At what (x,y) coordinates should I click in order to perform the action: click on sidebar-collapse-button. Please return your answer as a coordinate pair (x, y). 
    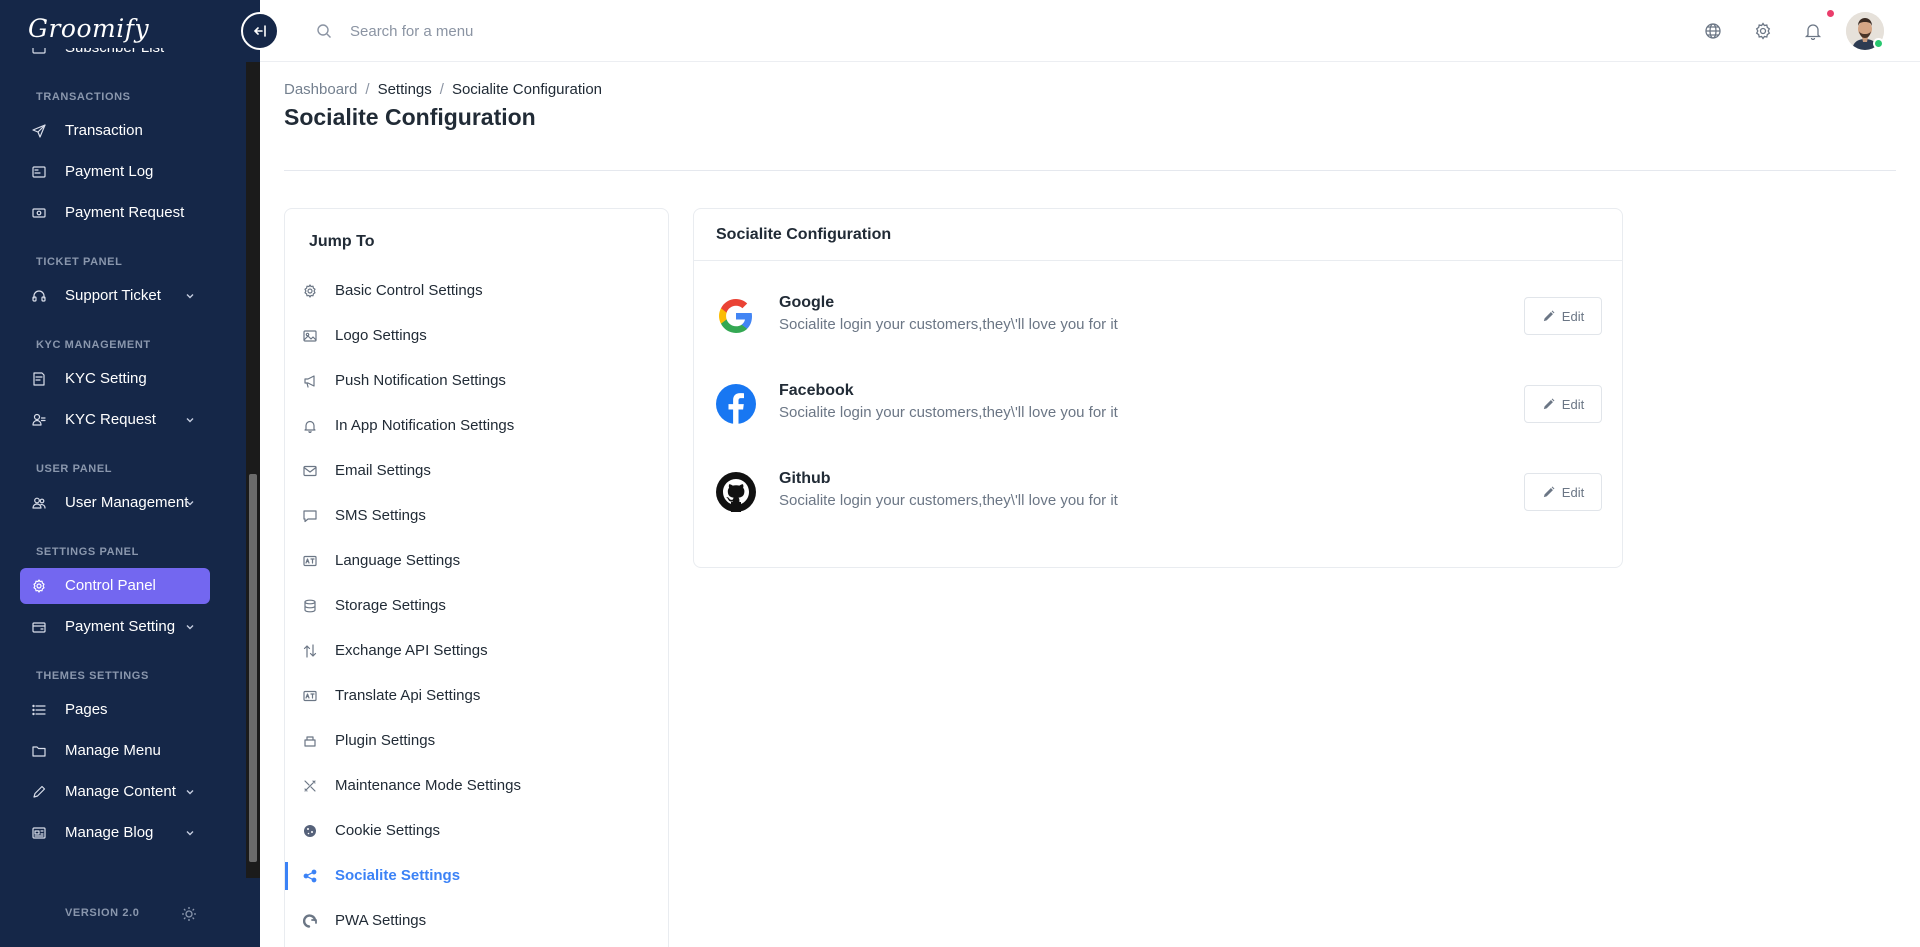
    Looking at the image, I should click on (260, 31).